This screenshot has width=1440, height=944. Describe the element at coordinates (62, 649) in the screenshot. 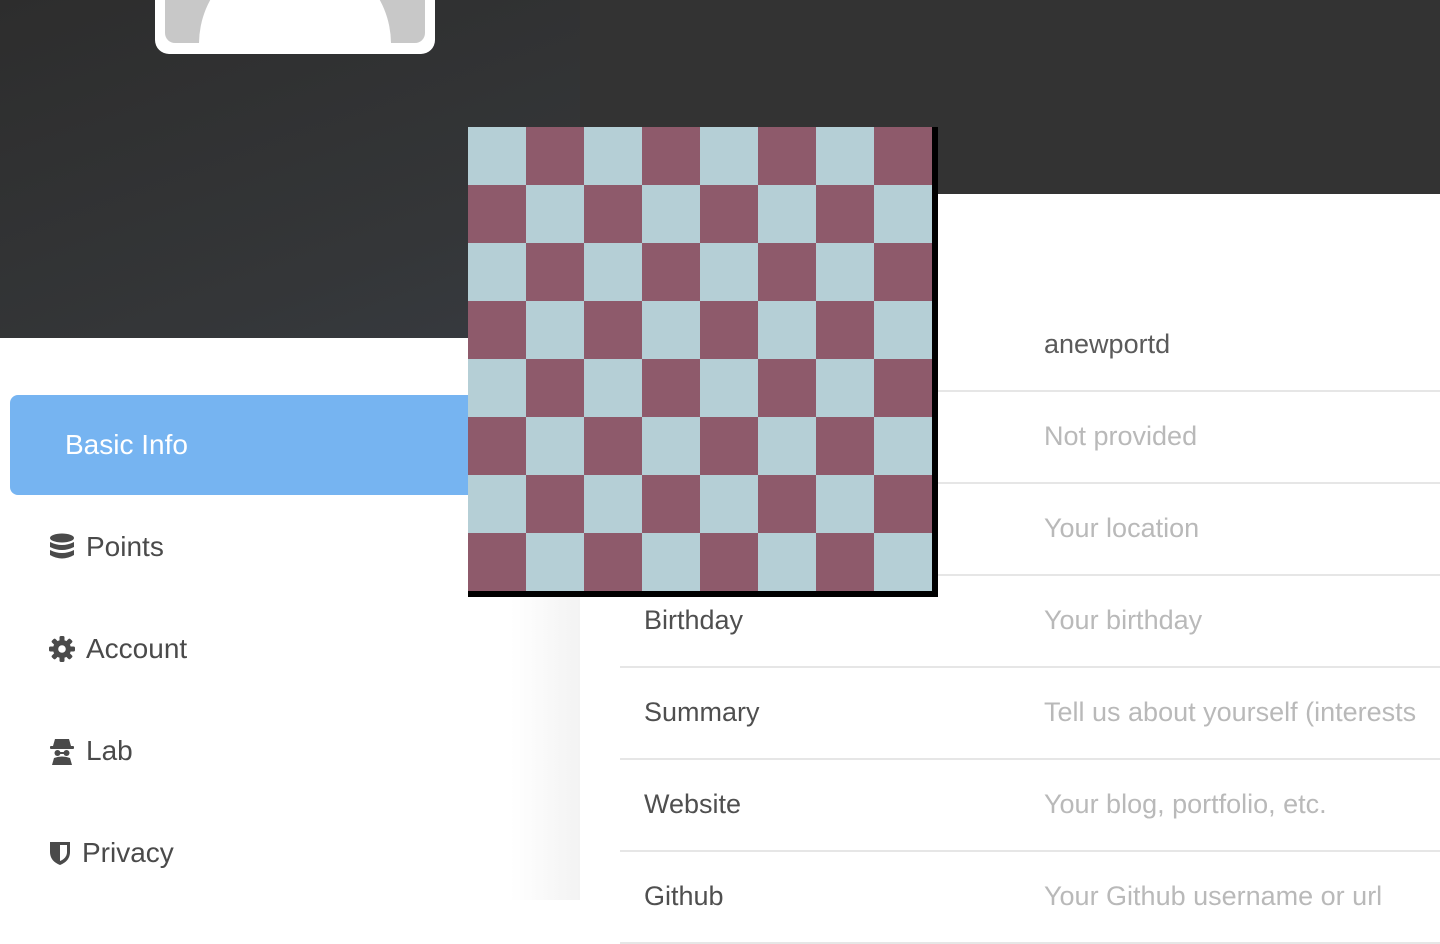

I see `gear-icon` at that location.